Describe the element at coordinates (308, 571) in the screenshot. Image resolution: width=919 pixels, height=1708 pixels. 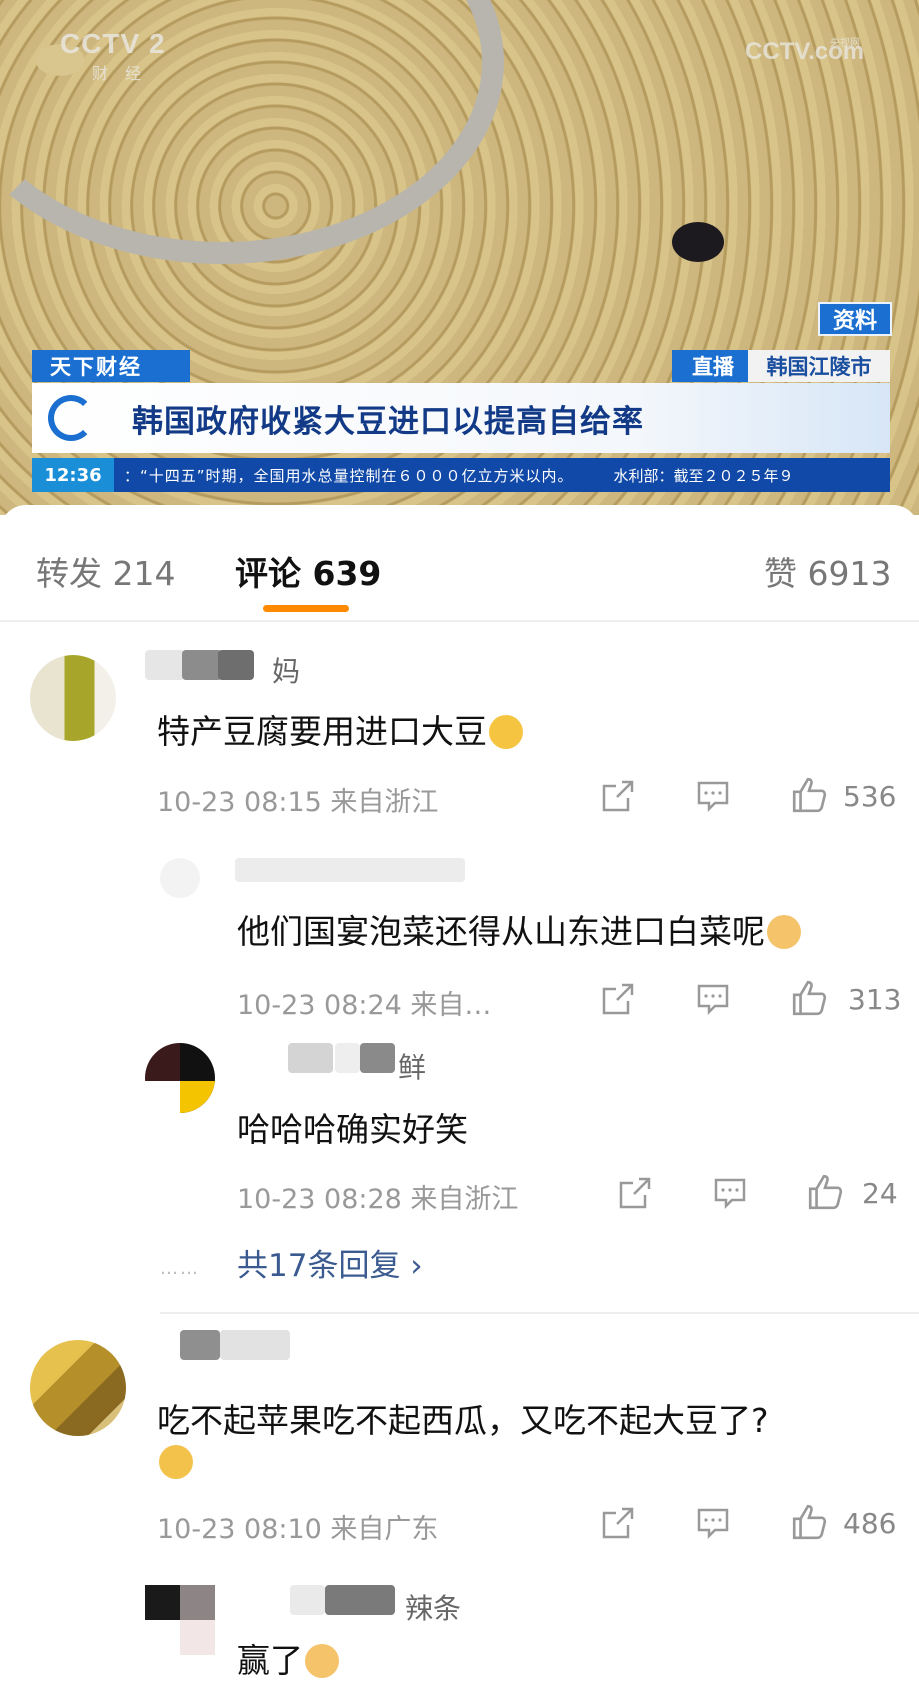
I see `tab-comments: 评论 639` at that location.